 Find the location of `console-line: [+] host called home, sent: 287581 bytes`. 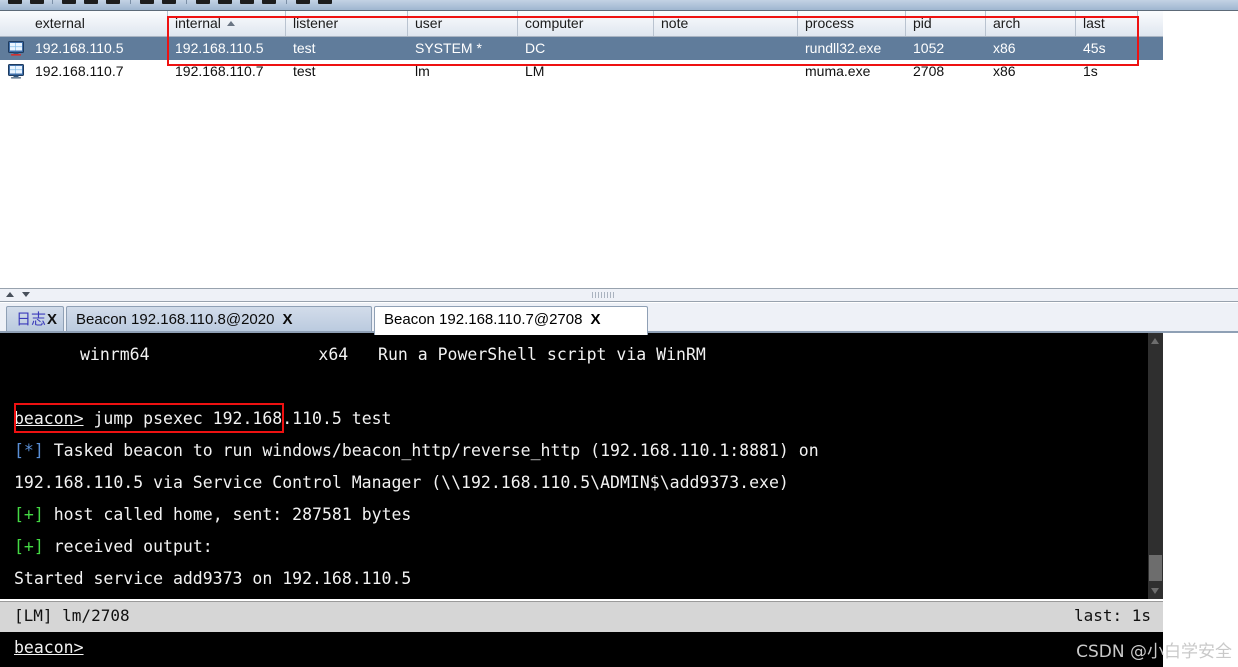

console-line: [+] host called home, sent: 287581 bytes is located at coordinates (212, 514).